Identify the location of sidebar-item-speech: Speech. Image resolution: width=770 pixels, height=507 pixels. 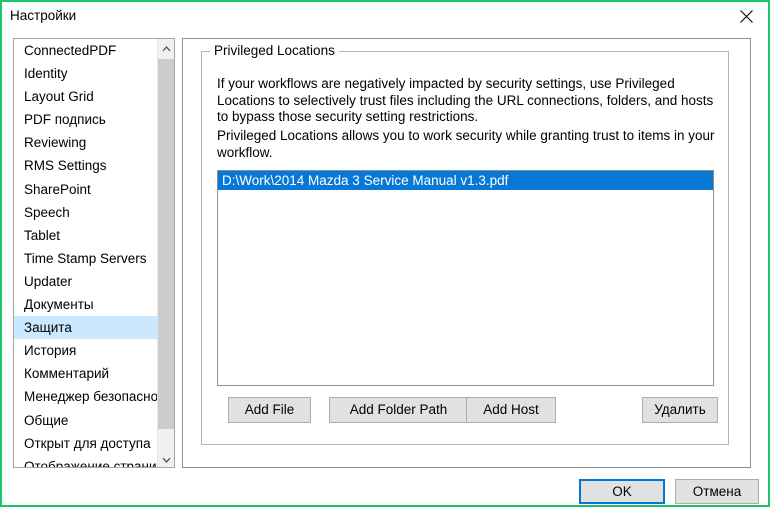
(86, 212).